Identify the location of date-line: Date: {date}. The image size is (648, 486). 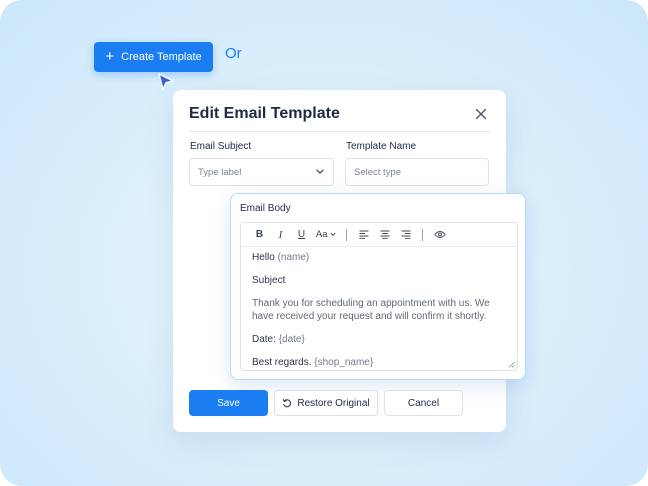
(379, 339).